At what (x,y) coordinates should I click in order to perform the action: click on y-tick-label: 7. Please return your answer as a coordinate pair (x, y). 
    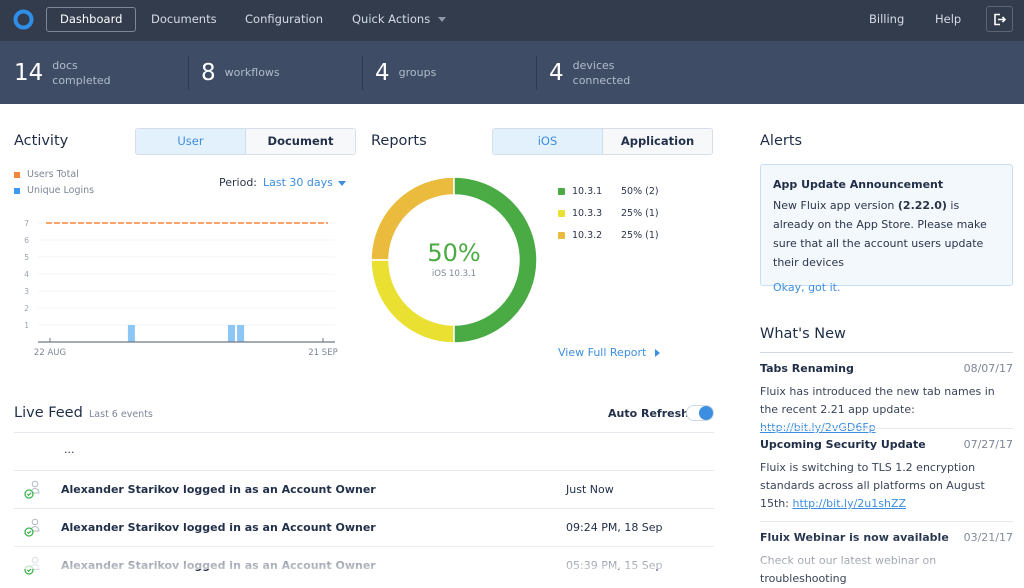
    Looking at the image, I should click on (26, 223).